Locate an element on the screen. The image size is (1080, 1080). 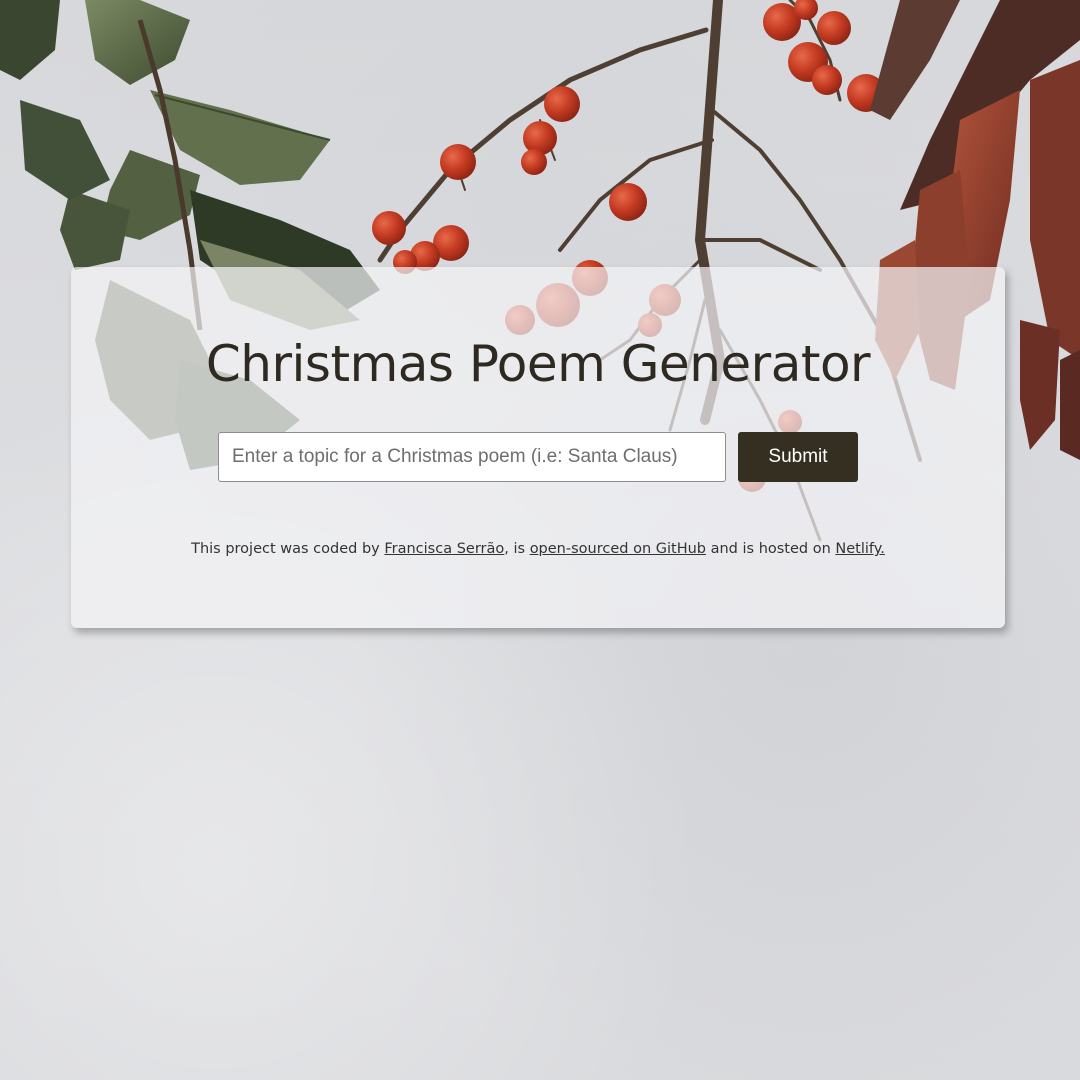
footer-text: and is hosted on is located at coordinates (771, 549).